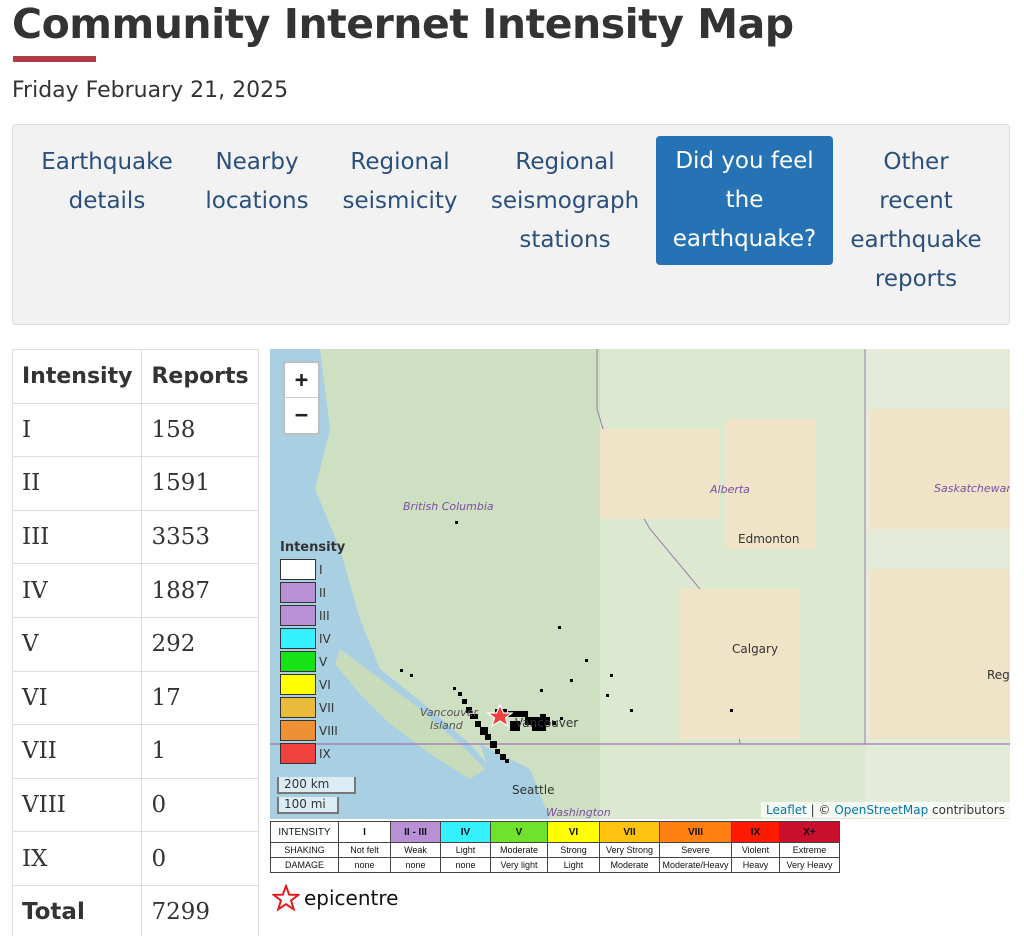  Describe the element at coordinates (449, 712) in the screenshot. I see `label-vancouver-island-line1: Vancouver` at that location.